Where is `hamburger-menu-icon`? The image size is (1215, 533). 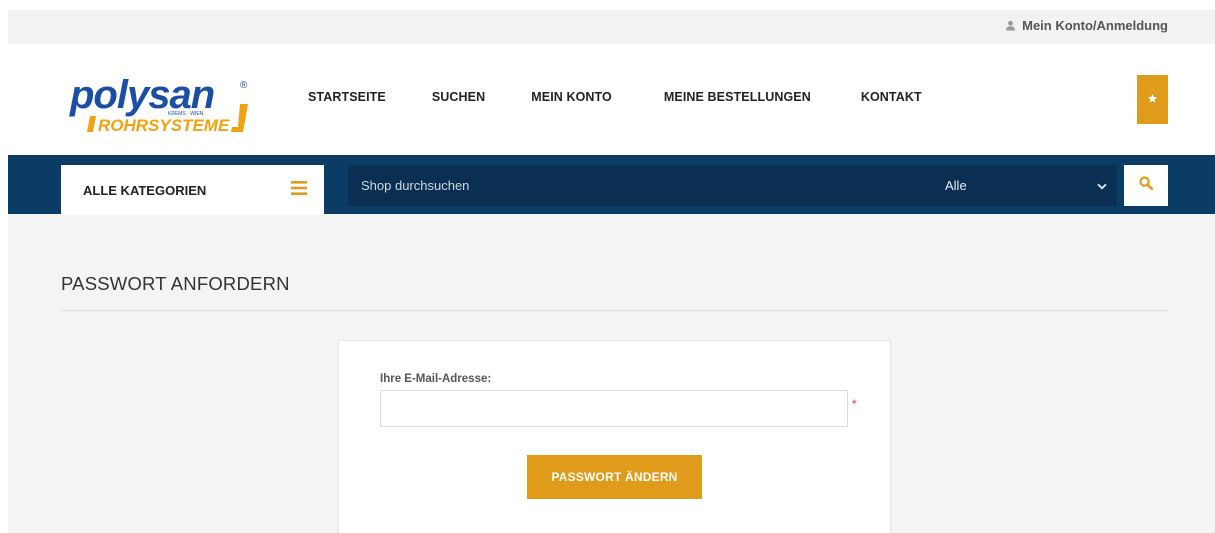 hamburger-menu-icon is located at coordinates (299, 190).